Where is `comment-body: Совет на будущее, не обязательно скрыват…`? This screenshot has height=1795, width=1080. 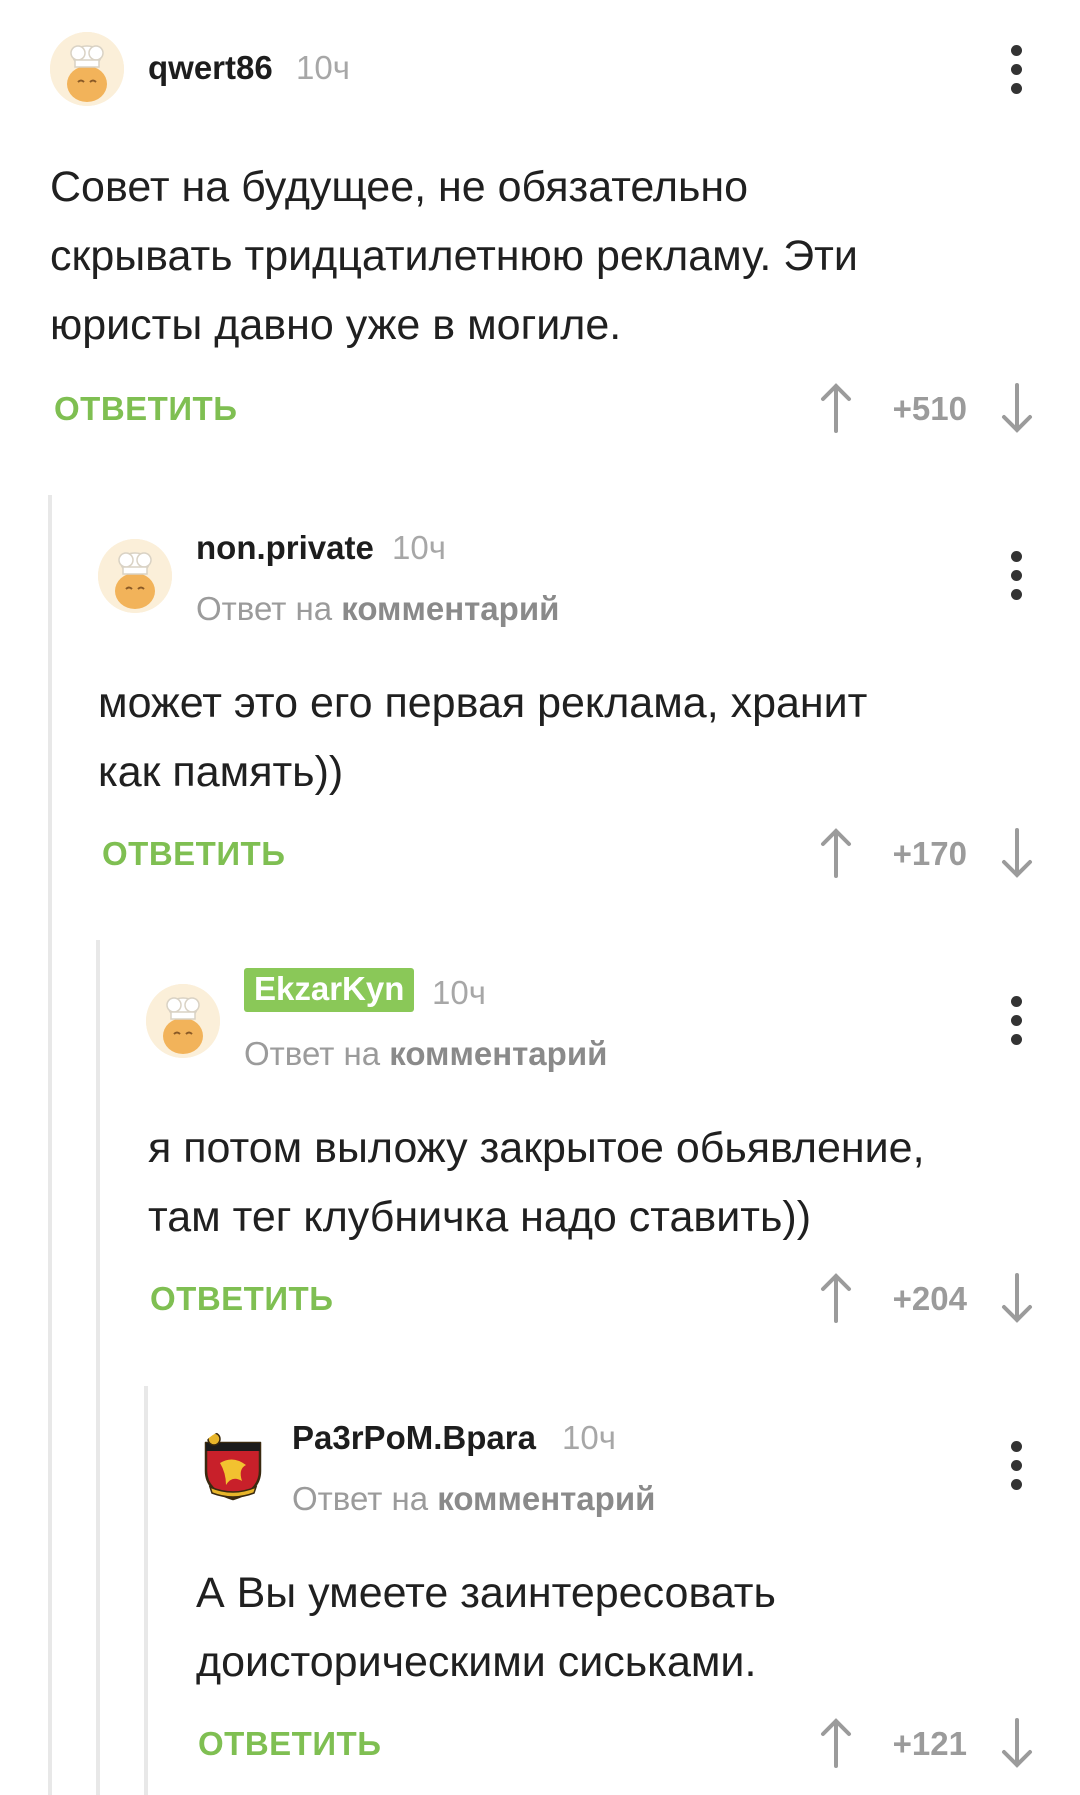
comment-body: Совет на будущее, не обязательно скрыват… is located at coordinates (454, 256).